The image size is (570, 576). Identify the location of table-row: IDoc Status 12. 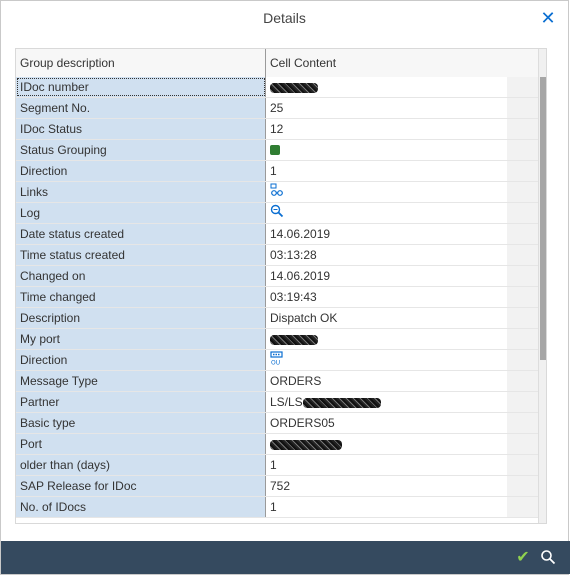
(277, 129).